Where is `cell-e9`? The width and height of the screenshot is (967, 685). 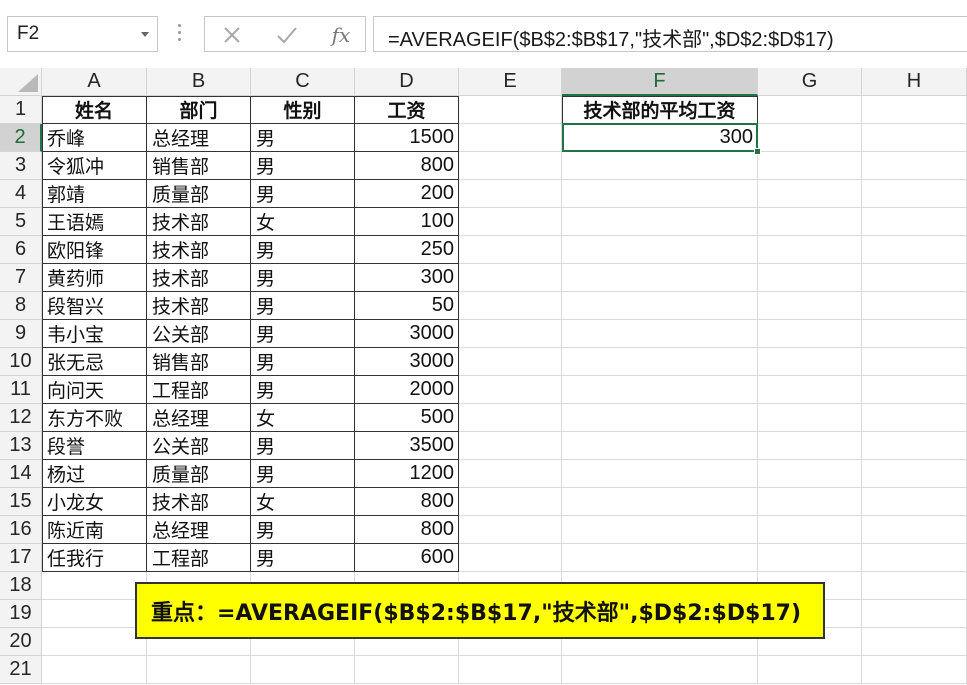 cell-e9 is located at coordinates (510, 334).